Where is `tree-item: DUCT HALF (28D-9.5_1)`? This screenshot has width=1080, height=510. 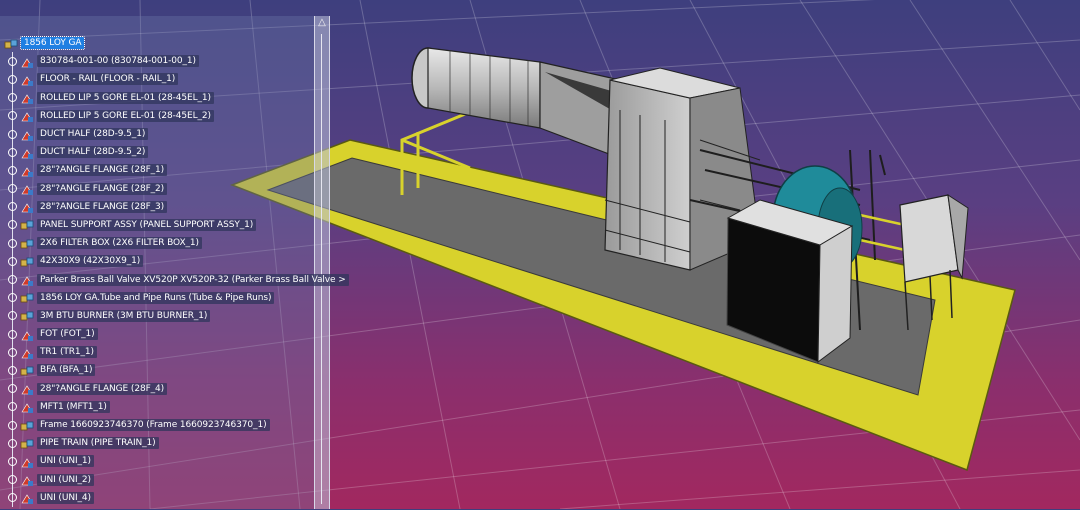 tree-item: DUCT HALF (28D-9.5_1) is located at coordinates (176, 134).